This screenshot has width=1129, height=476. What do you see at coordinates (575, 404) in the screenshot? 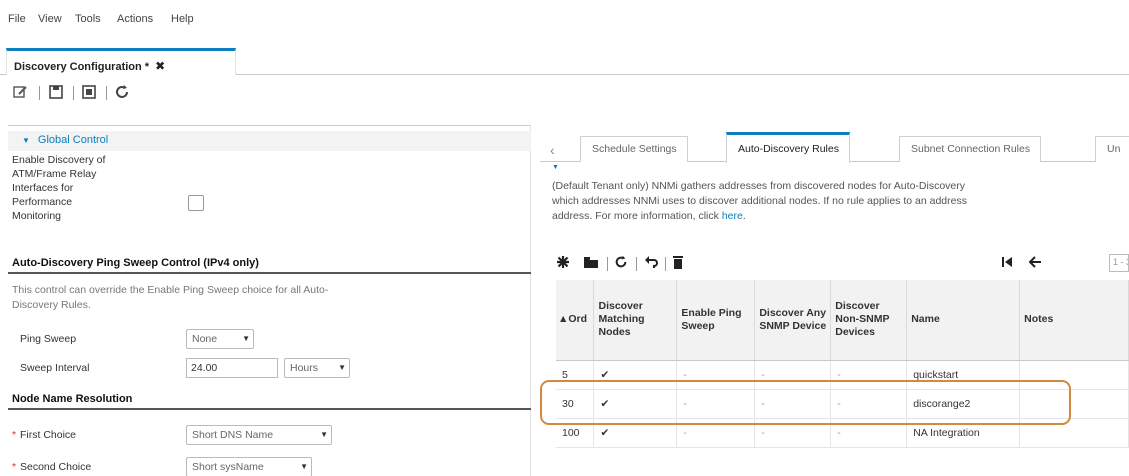
I see `cell-order: 30` at bounding box center [575, 404].